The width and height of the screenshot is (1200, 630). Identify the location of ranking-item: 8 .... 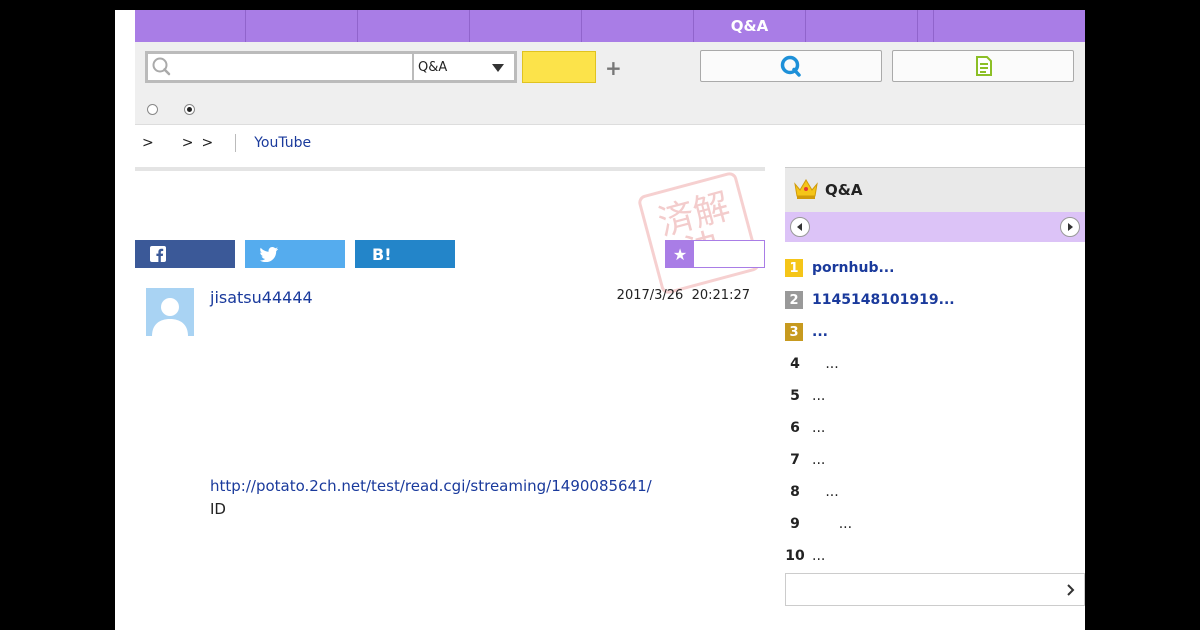
(935, 492).